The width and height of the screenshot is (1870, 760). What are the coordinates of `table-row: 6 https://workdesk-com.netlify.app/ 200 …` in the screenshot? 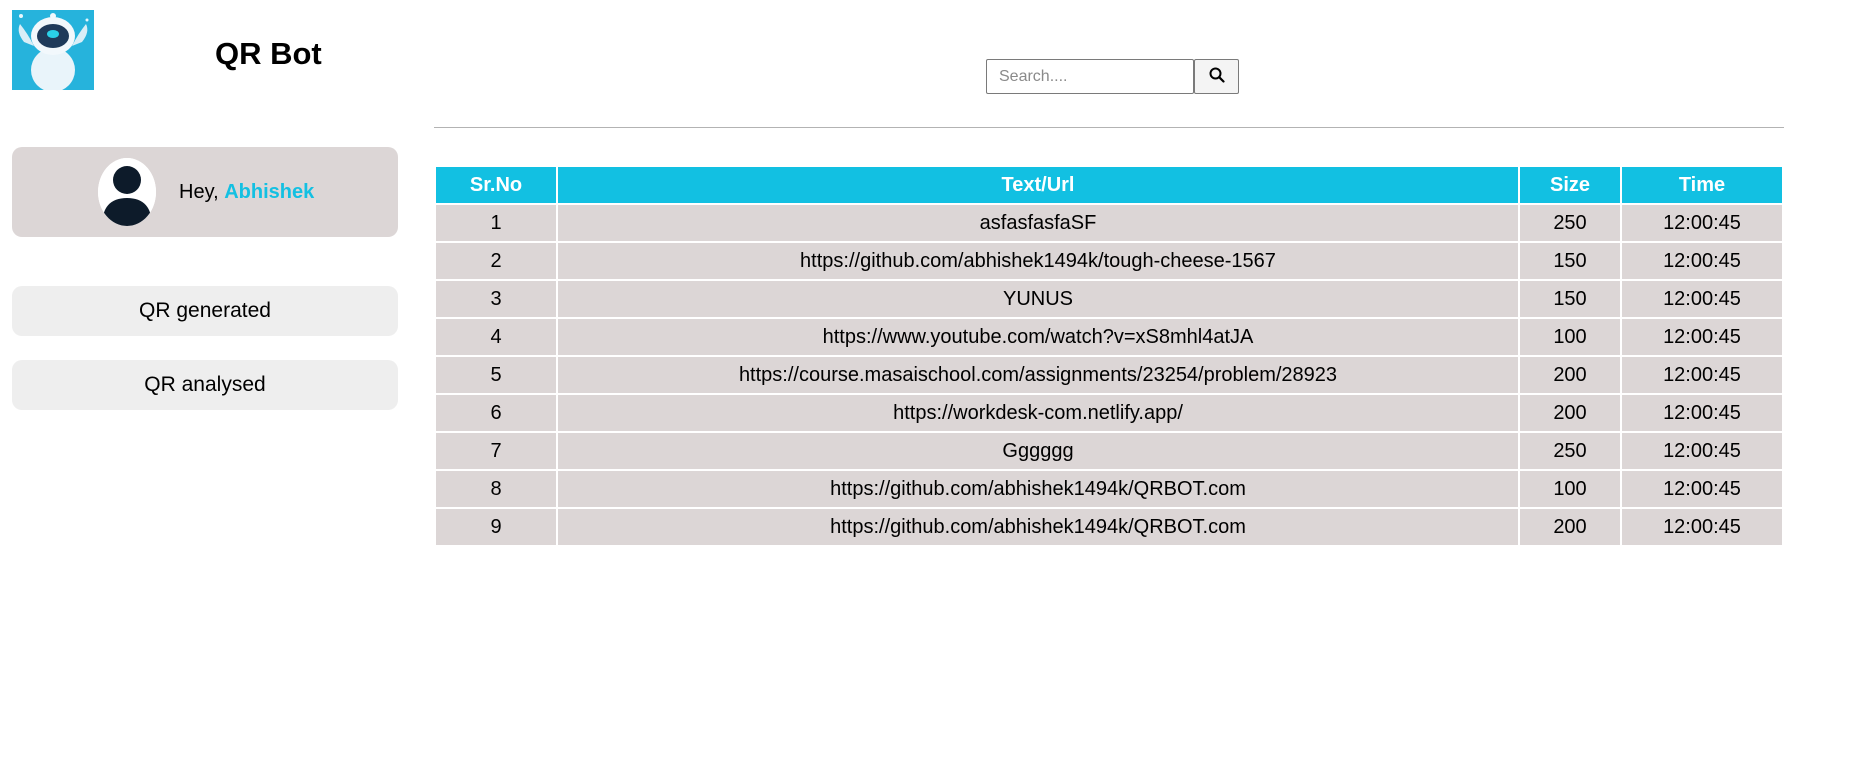 It's located at (1109, 413).